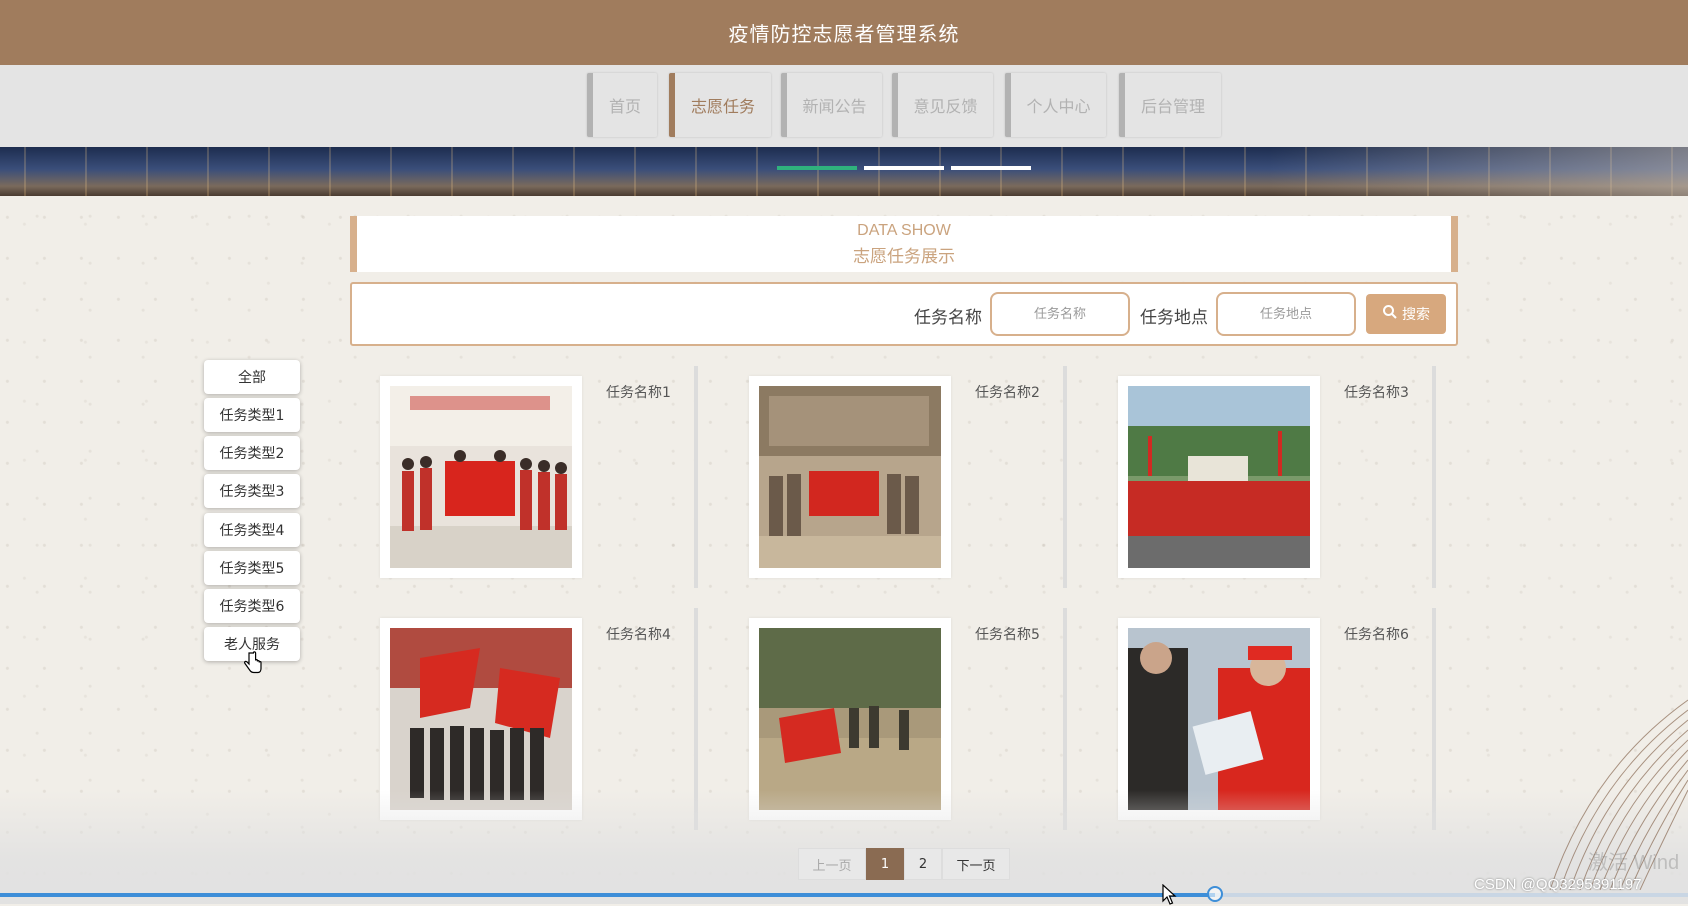 Image resolution: width=1688 pixels, height=906 pixels. I want to click on search-button: 搜索, so click(1406, 314).